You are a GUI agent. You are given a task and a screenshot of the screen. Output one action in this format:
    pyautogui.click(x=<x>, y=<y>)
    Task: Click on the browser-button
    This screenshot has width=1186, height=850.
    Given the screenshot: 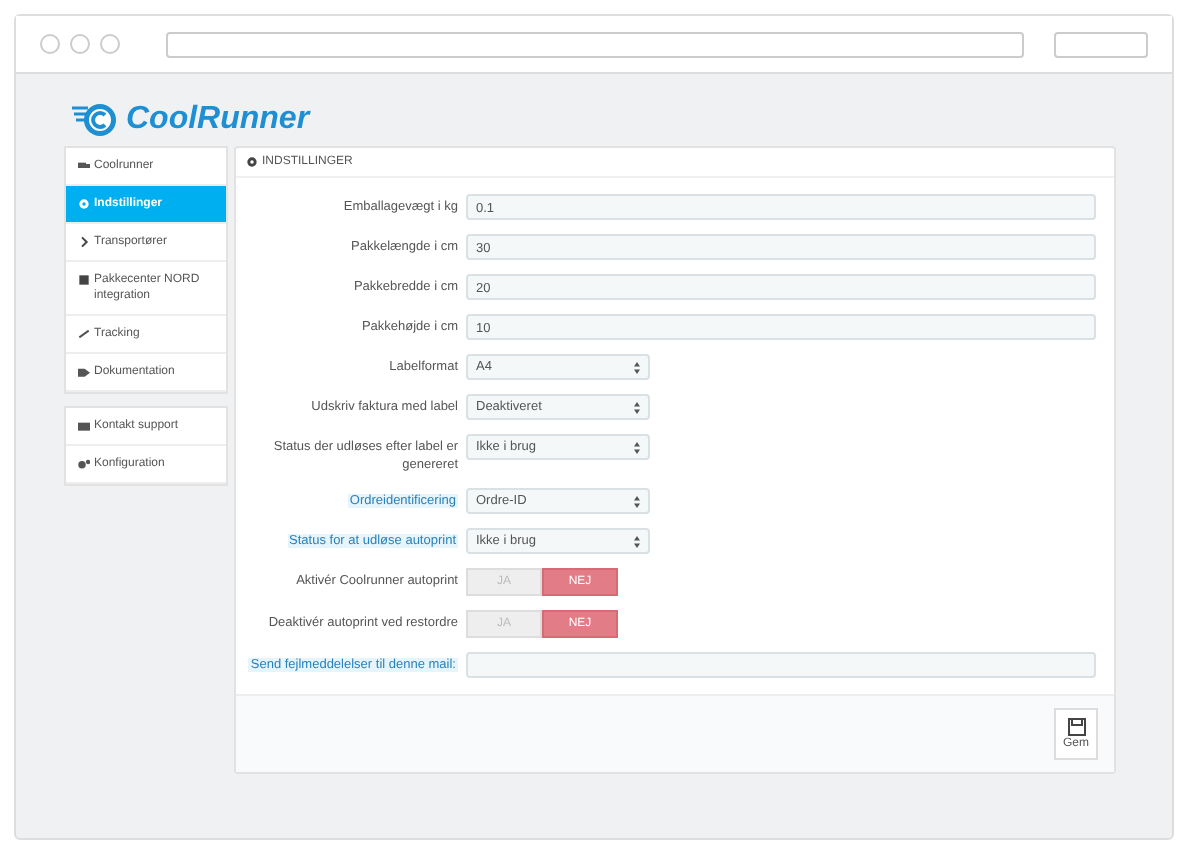 What is the action you would take?
    pyautogui.click(x=1101, y=44)
    